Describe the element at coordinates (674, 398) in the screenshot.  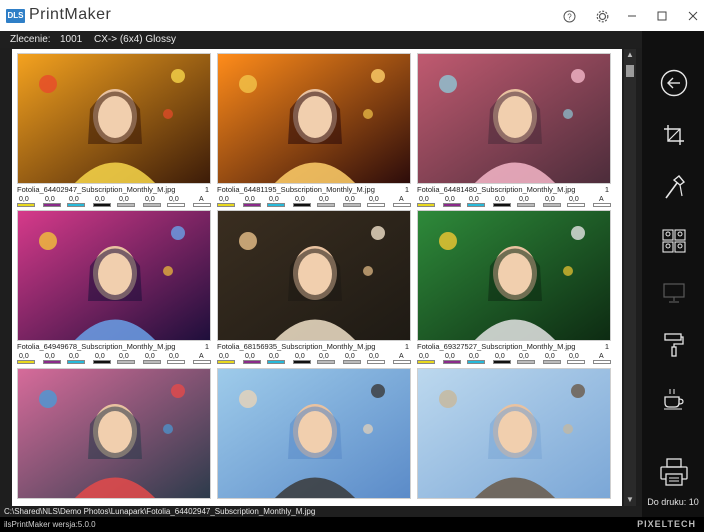
I see `coffee-icon` at that location.